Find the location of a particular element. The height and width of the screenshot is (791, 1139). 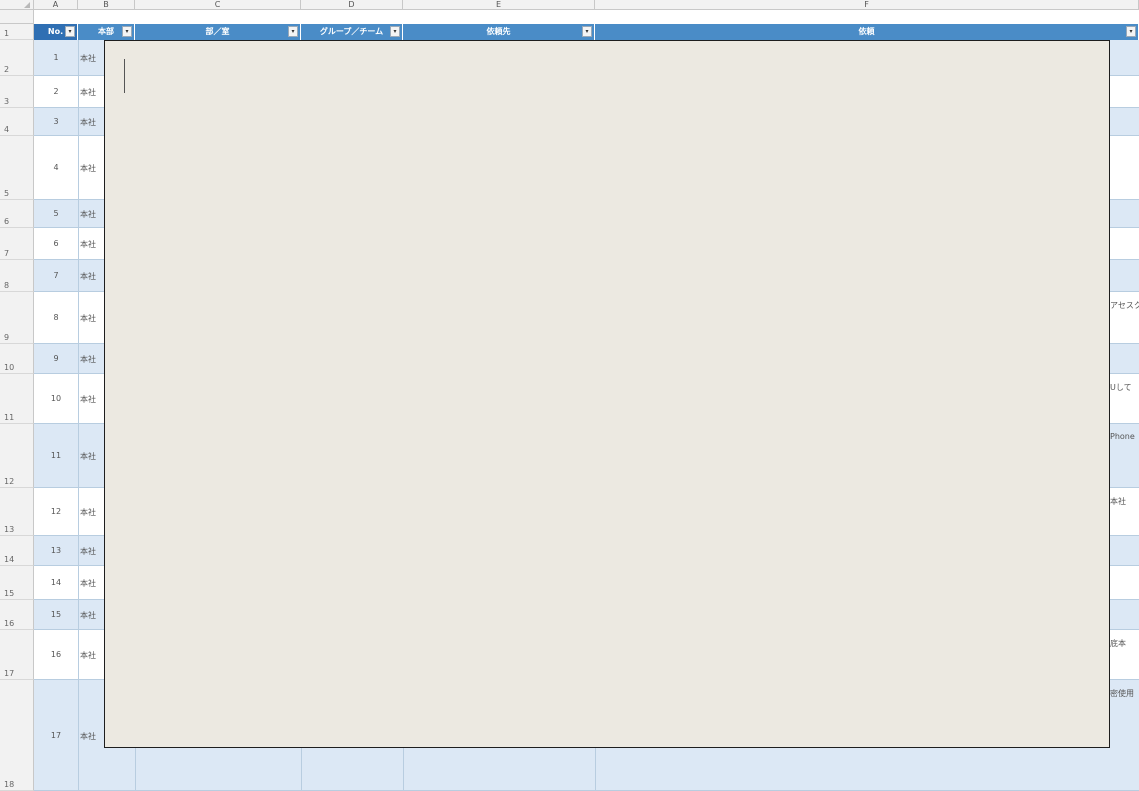

row-header: 14 is located at coordinates (17, 551).